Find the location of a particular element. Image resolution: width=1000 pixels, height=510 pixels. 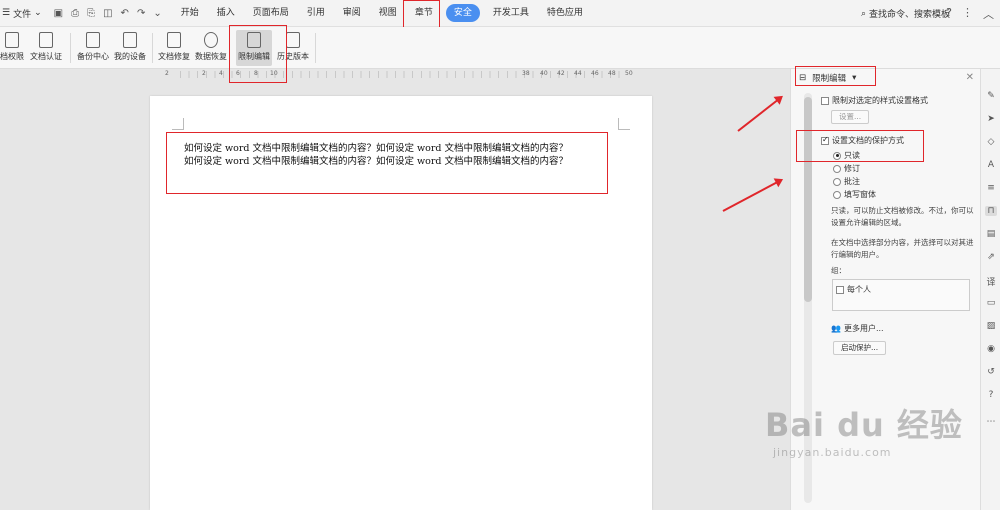

everyone-checkbox is located at coordinates (840, 289).